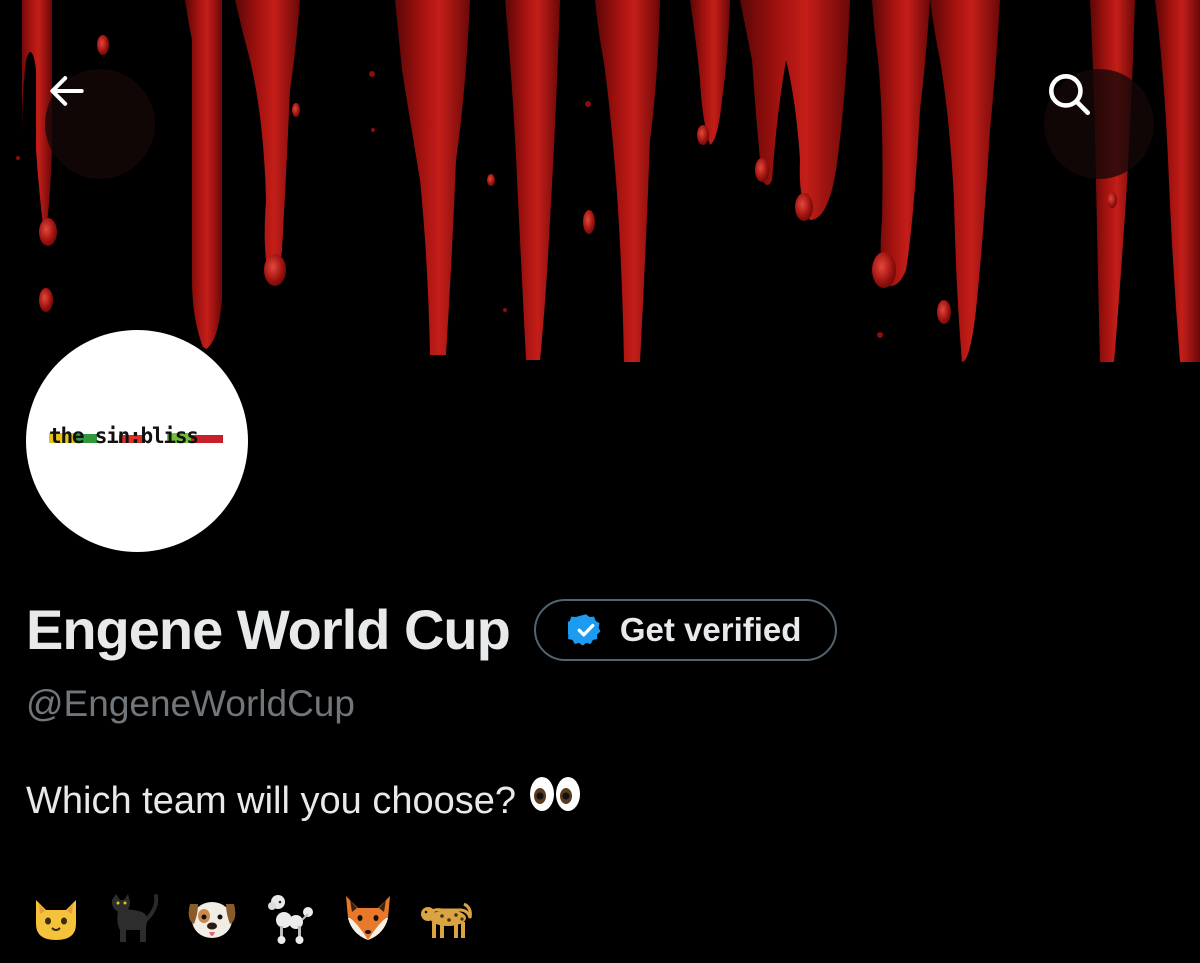 The width and height of the screenshot is (1200, 963). Describe the element at coordinates (268, 629) in the screenshot. I see `display-name: Engene World Cup` at that location.